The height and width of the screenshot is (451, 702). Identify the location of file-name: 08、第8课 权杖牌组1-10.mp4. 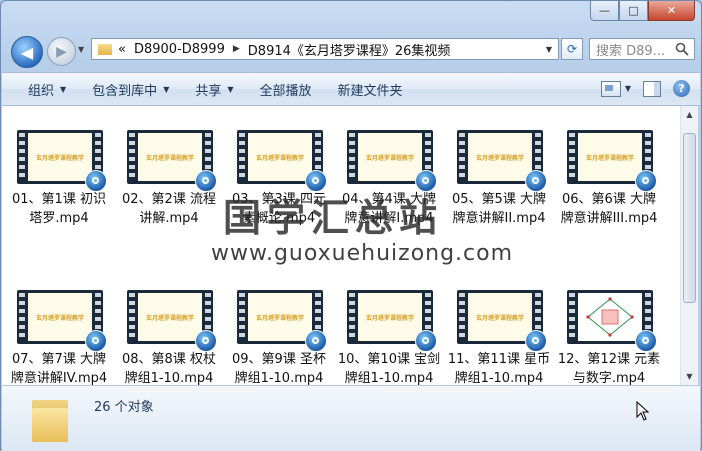
(169, 368).